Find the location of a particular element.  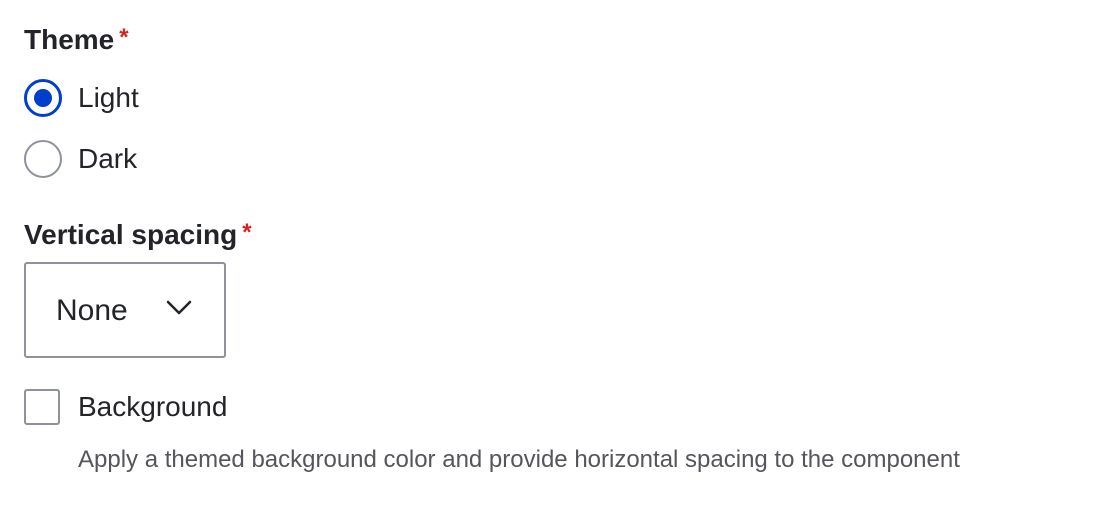

vertical-spacing-select: None is located at coordinates (125, 310).